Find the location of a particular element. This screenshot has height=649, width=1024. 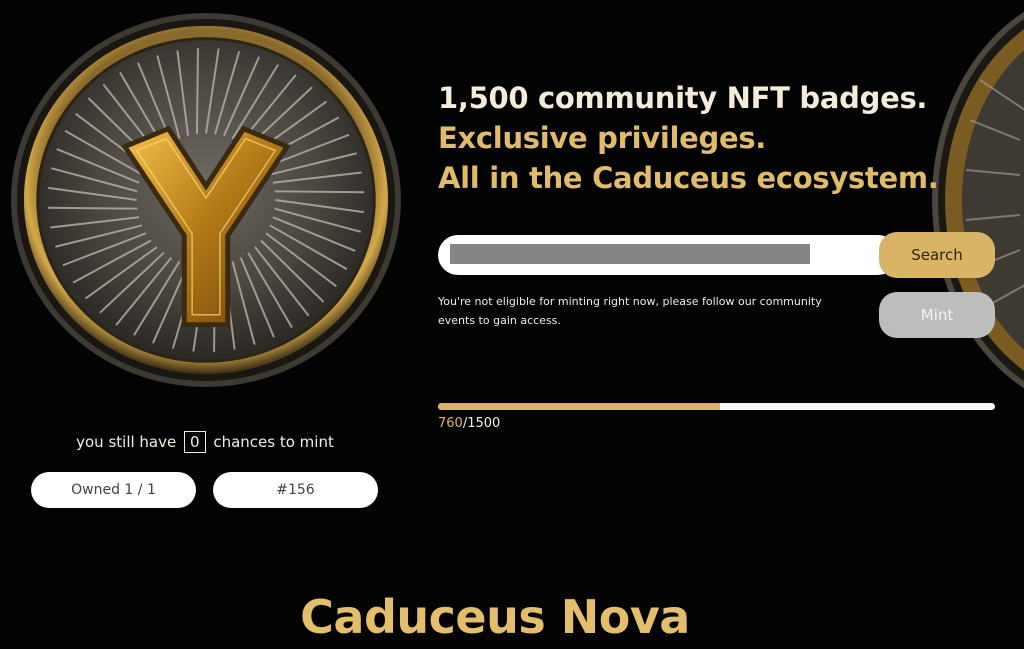

total-supply: 1500 is located at coordinates (484, 423).